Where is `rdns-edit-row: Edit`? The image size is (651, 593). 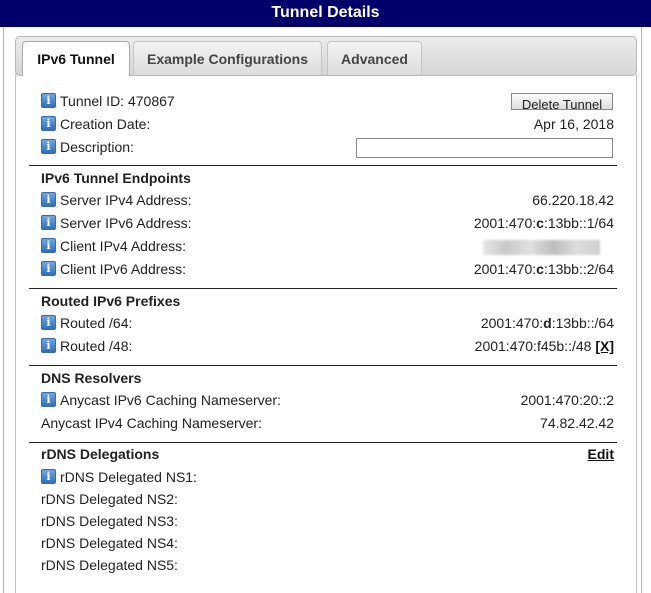
rdns-edit-row: Edit is located at coordinates (327, 454).